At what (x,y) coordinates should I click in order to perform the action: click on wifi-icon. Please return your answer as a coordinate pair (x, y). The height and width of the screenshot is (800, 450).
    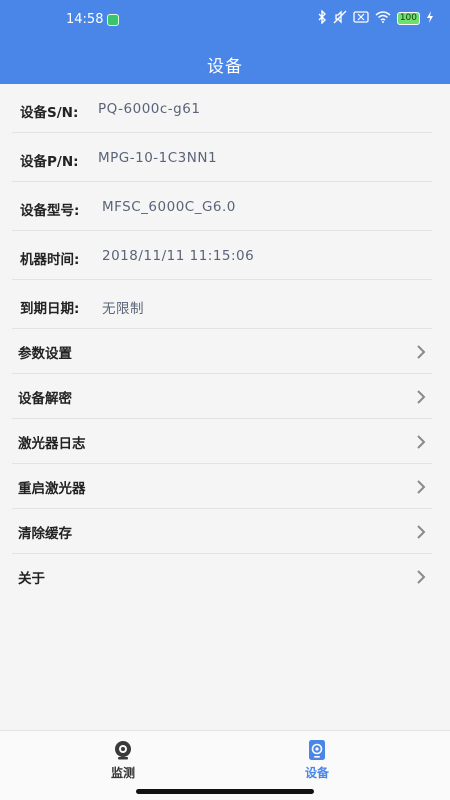
    Looking at the image, I should click on (383, 18).